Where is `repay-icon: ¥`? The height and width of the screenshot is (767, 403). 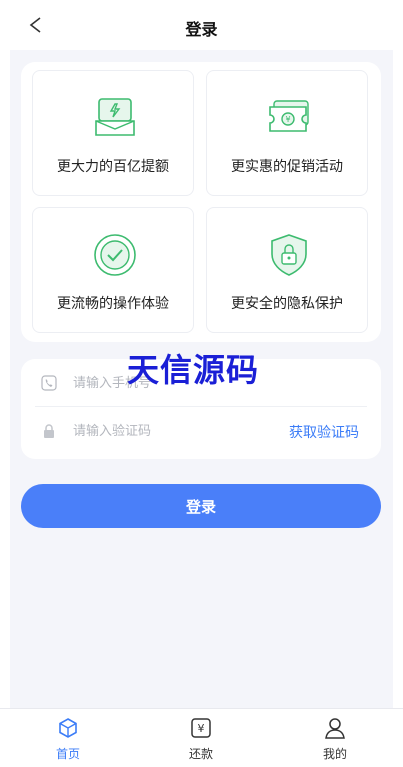
repay-icon: ¥ is located at coordinates (201, 728).